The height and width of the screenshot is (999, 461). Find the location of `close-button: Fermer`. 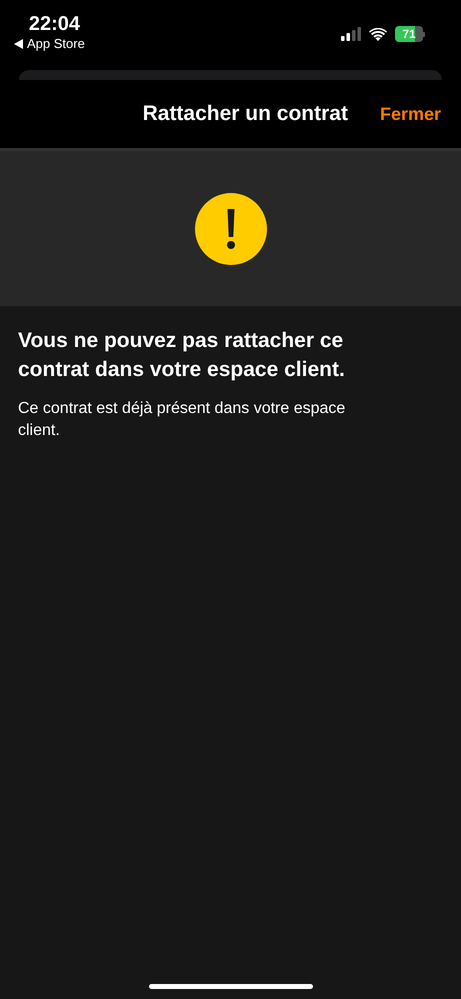

close-button: Fermer is located at coordinates (410, 114).